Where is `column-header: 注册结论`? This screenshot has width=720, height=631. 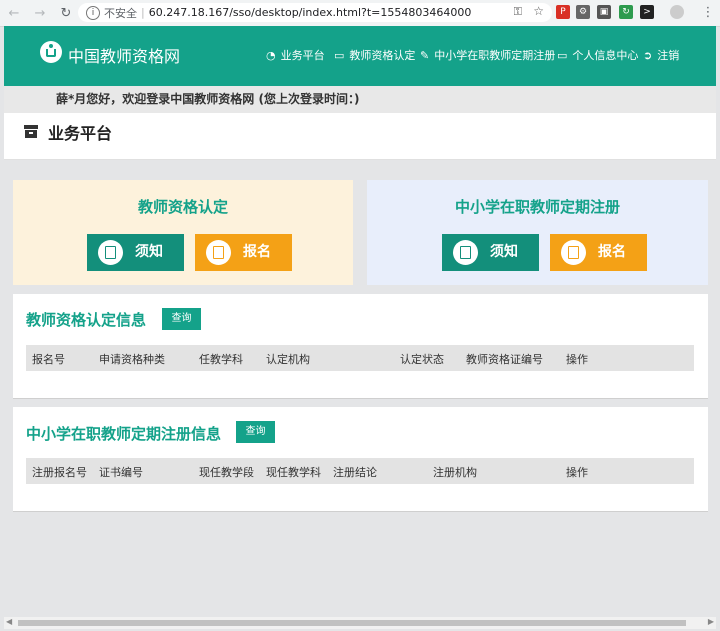
column-header: 注册结论 is located at coordinates (355, 472).